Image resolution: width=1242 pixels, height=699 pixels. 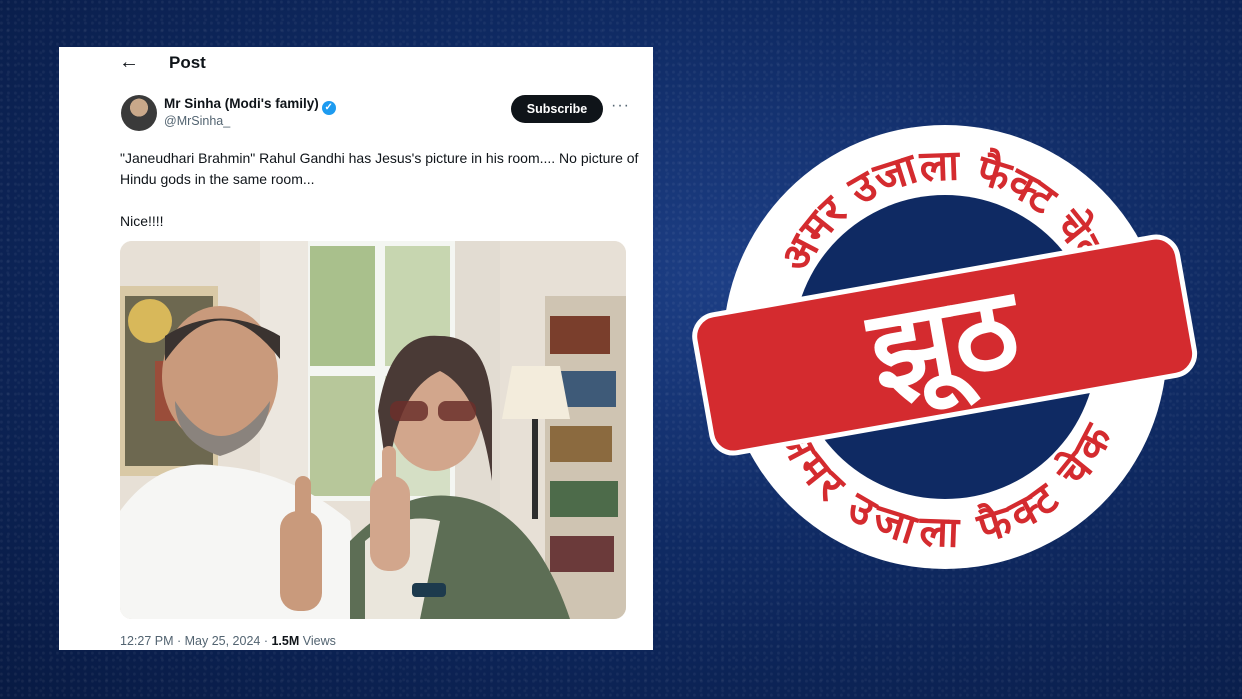 I want to click on tweet-timestamp: 12:27 PM · May 25, 2024 ·, so click(x=195, y=641).